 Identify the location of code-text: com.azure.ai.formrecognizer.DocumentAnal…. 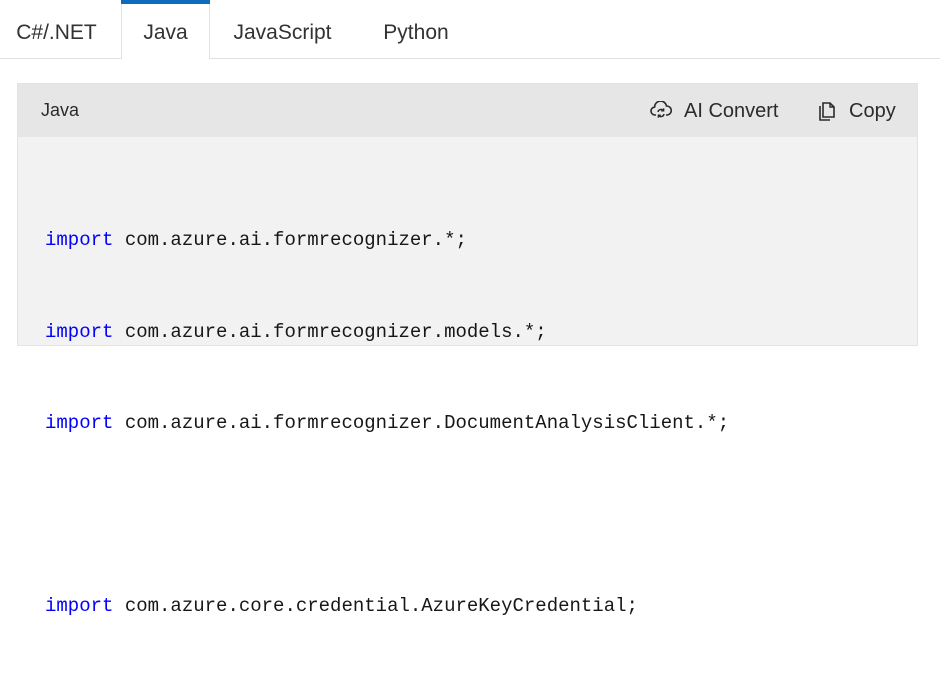
(421, 423).